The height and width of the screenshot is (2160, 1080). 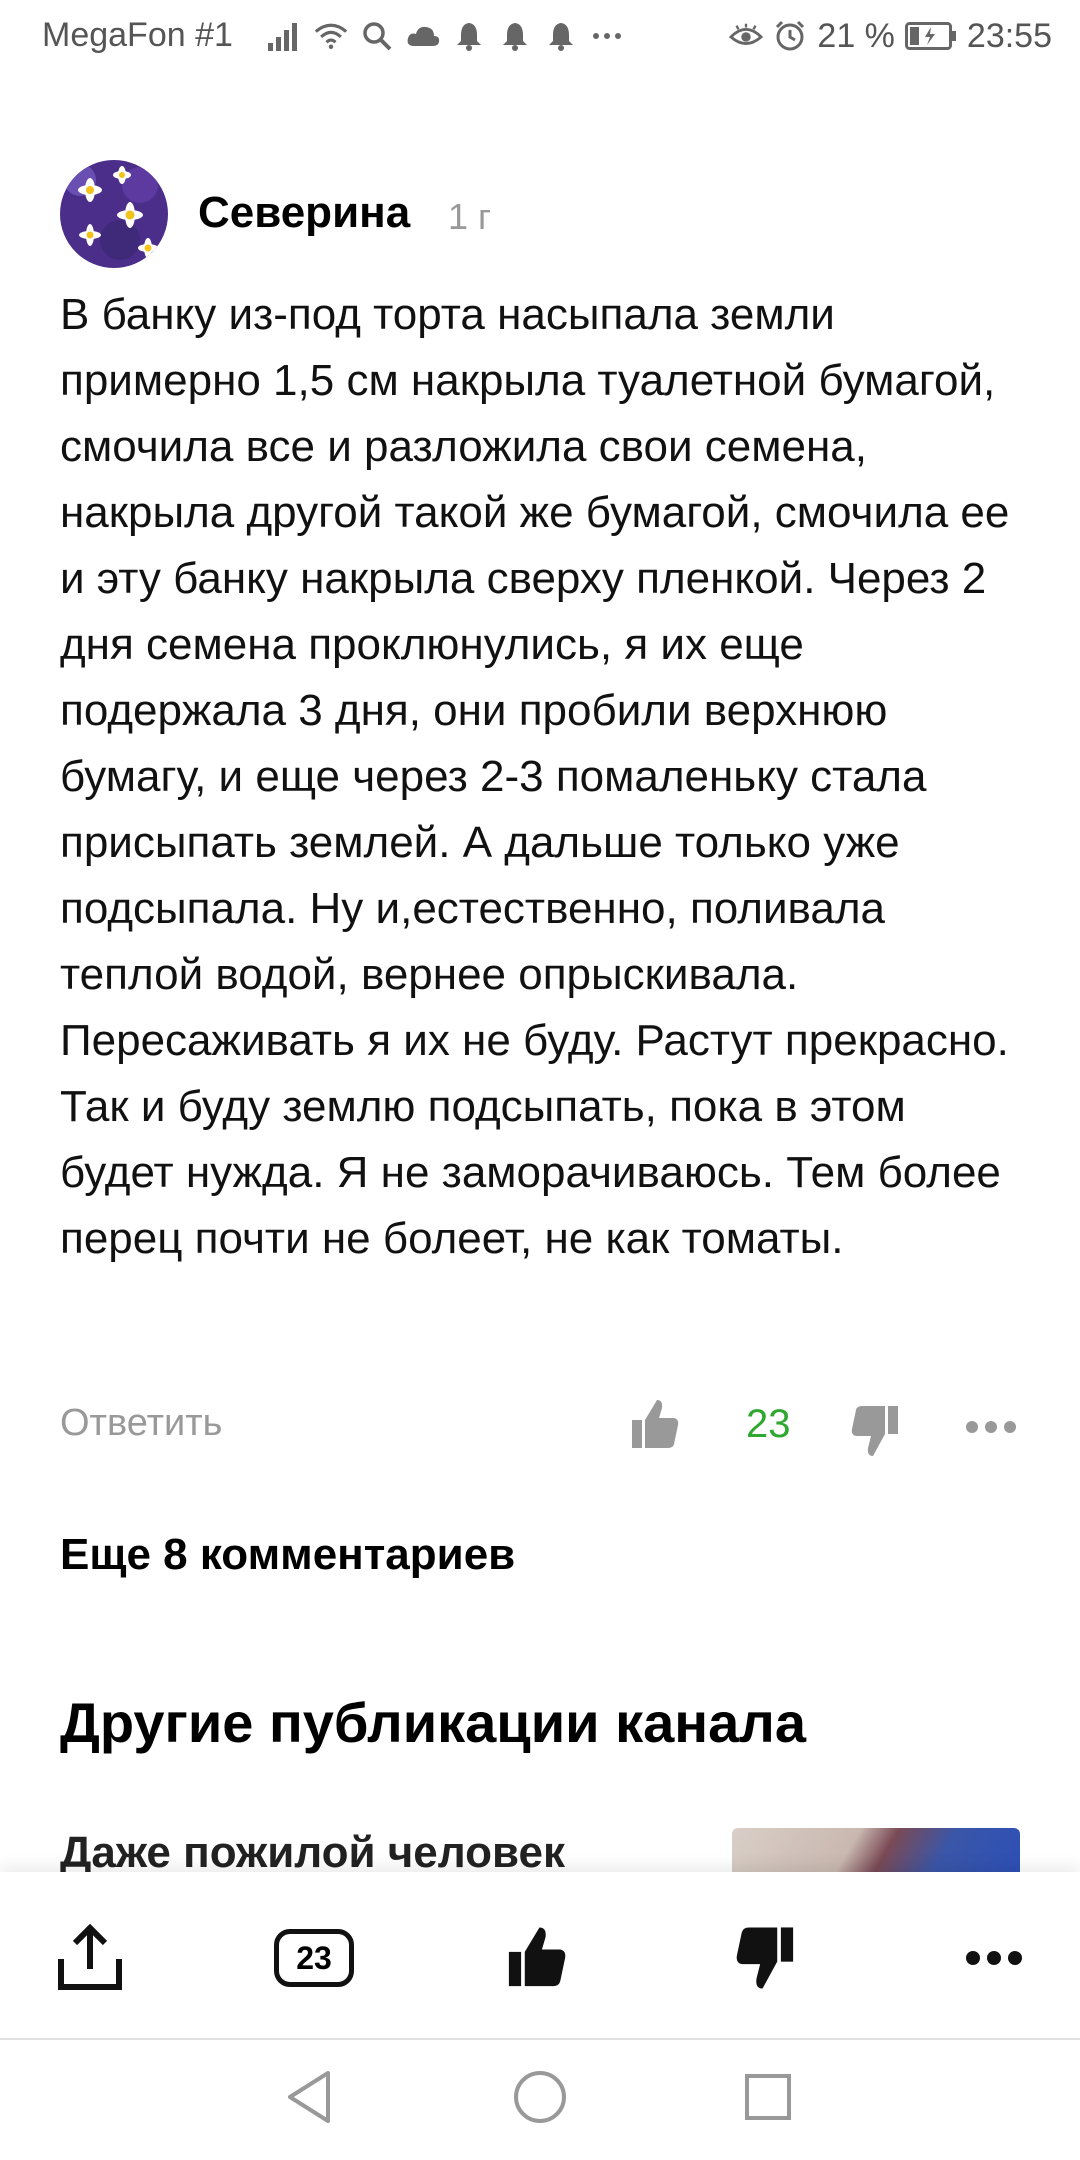 I want to click on more-comments-link: Еще 8 комментариев, so click(x=287, y=1555).